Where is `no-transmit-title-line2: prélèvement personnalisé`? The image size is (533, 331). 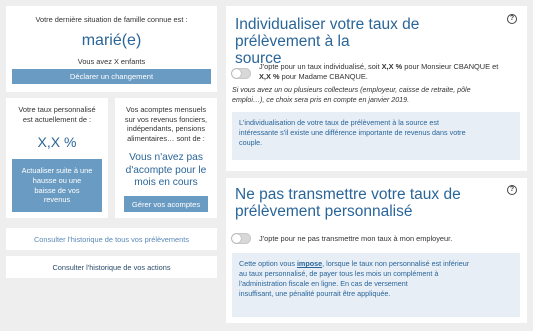
no-transmit-title-line2: prélèvement personnalisé is located at coordinates (324, 211).